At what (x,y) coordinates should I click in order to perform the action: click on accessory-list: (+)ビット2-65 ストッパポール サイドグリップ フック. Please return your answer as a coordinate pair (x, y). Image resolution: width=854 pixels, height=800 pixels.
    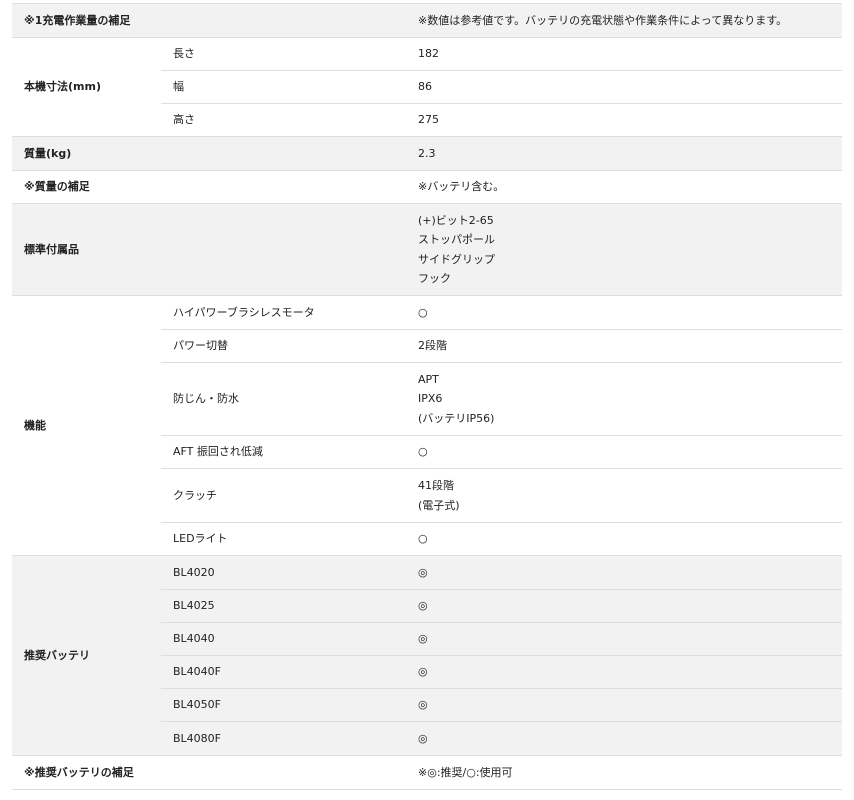
    Looking at the image, I should click on (456, 249).